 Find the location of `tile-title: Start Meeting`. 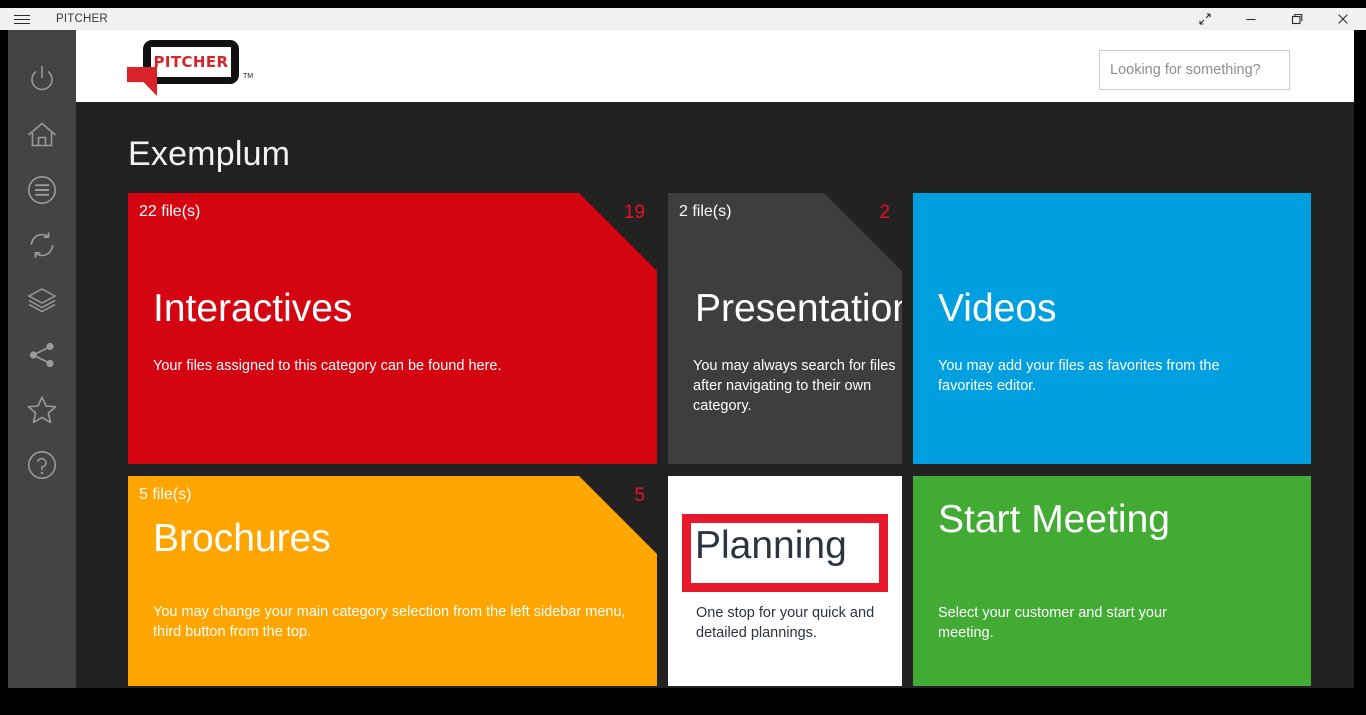

tile-title: Start Meeting is located at coordinates (1054, 519).